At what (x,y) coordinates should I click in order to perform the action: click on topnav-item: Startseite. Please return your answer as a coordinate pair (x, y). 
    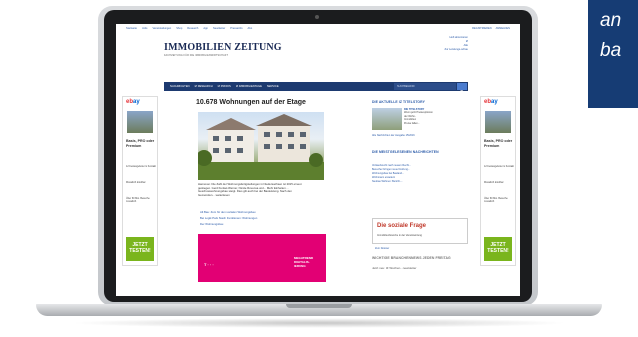
    Looking at the image, I should click on (131, 30).